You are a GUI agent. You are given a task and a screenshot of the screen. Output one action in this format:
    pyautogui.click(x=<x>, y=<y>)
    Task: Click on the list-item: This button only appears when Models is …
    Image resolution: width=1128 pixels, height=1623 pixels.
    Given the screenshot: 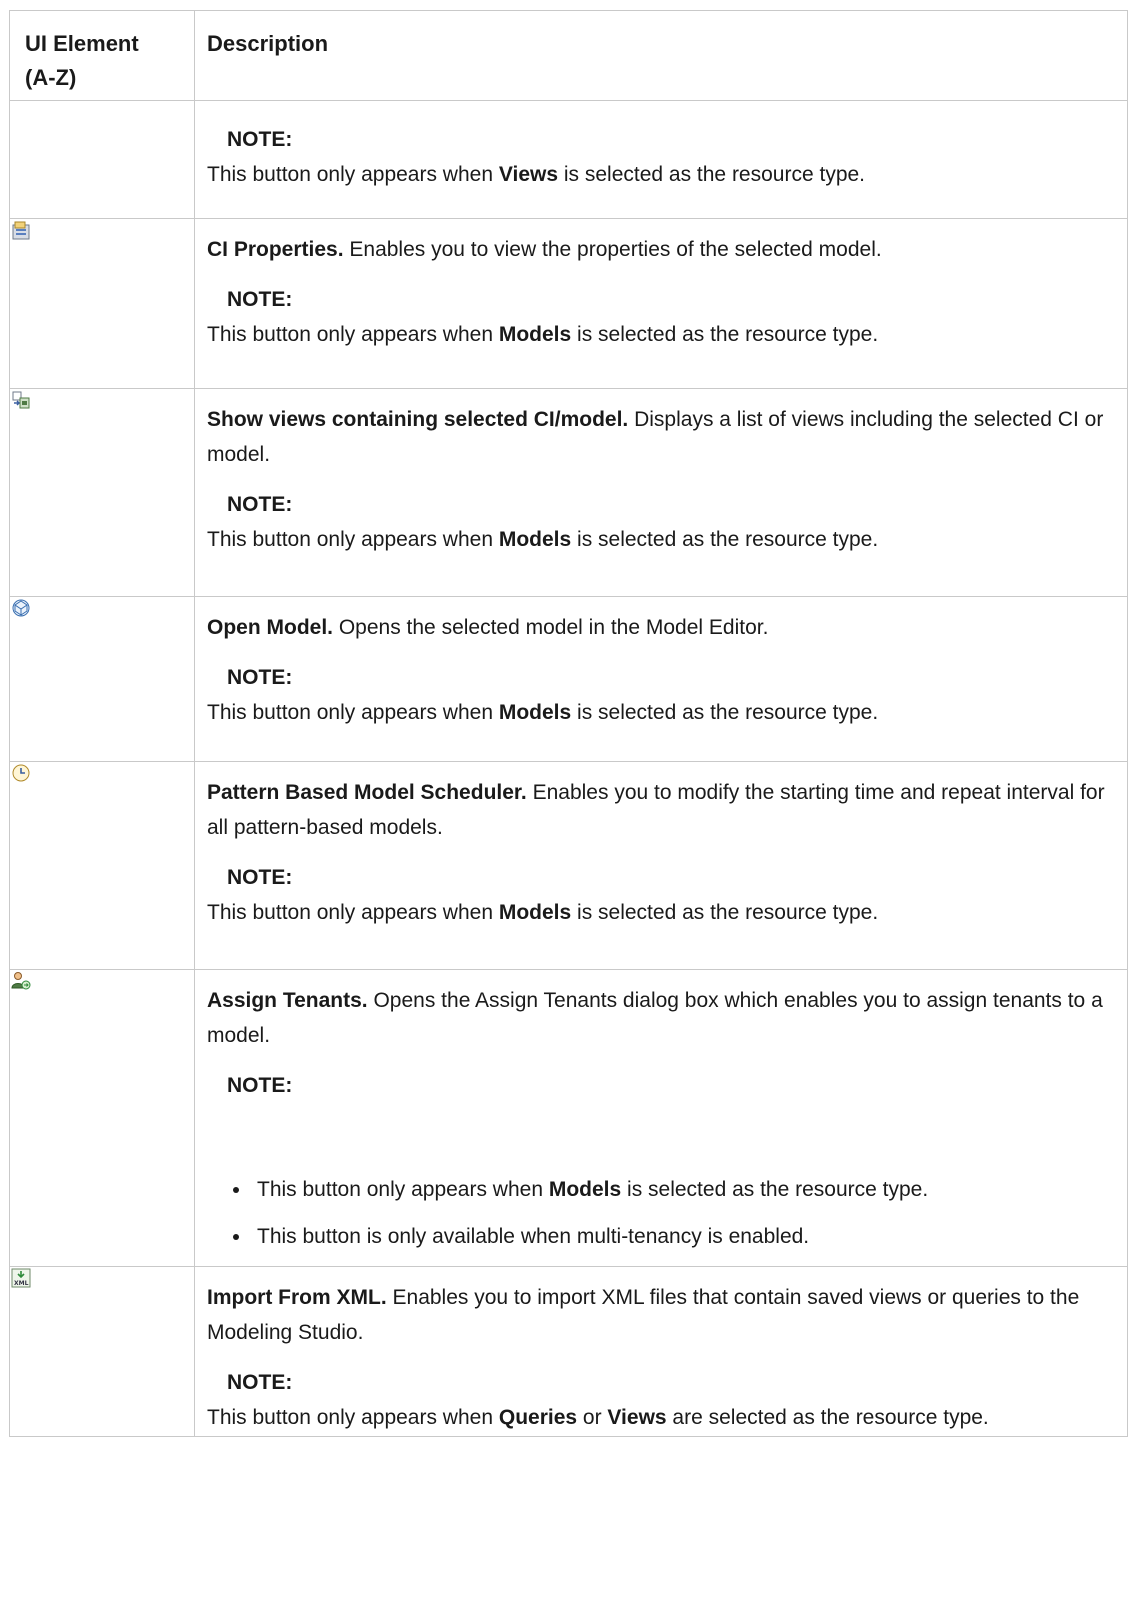 What is the action you would take?
    pyautogui.click(x=678, y=1189)
    